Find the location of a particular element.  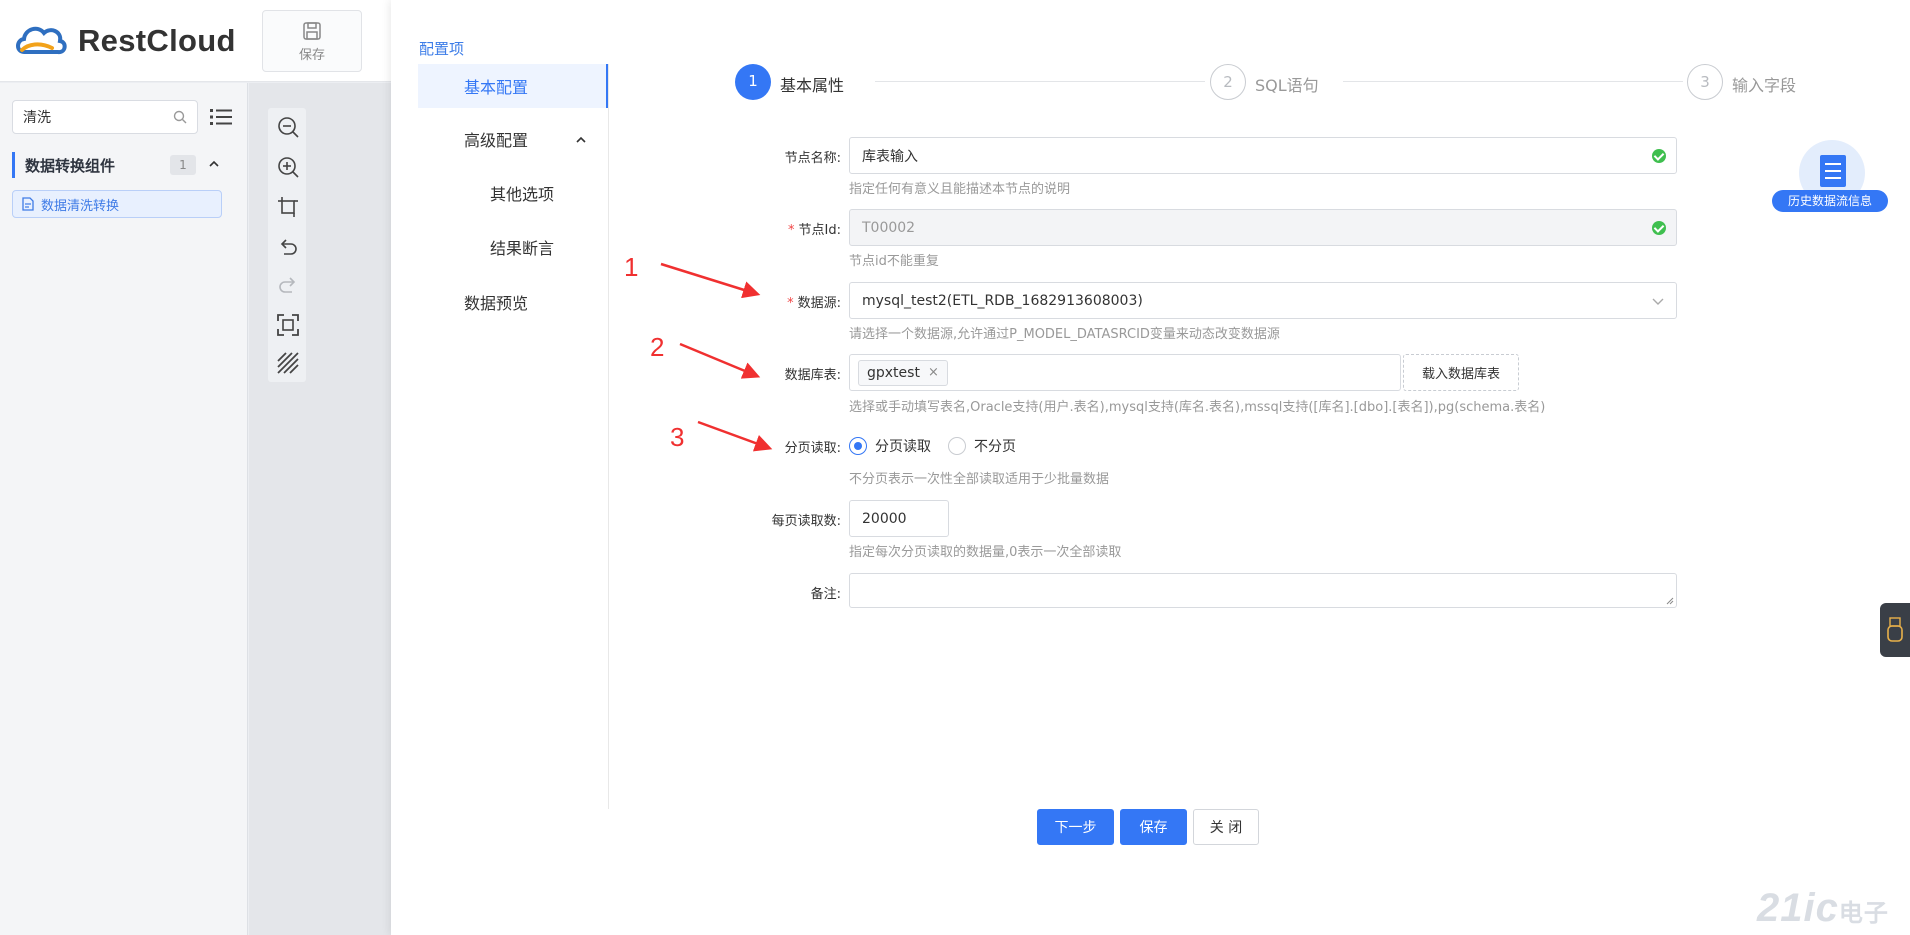

paging-off-label: 不分页 is located at coordinates (995, 447).